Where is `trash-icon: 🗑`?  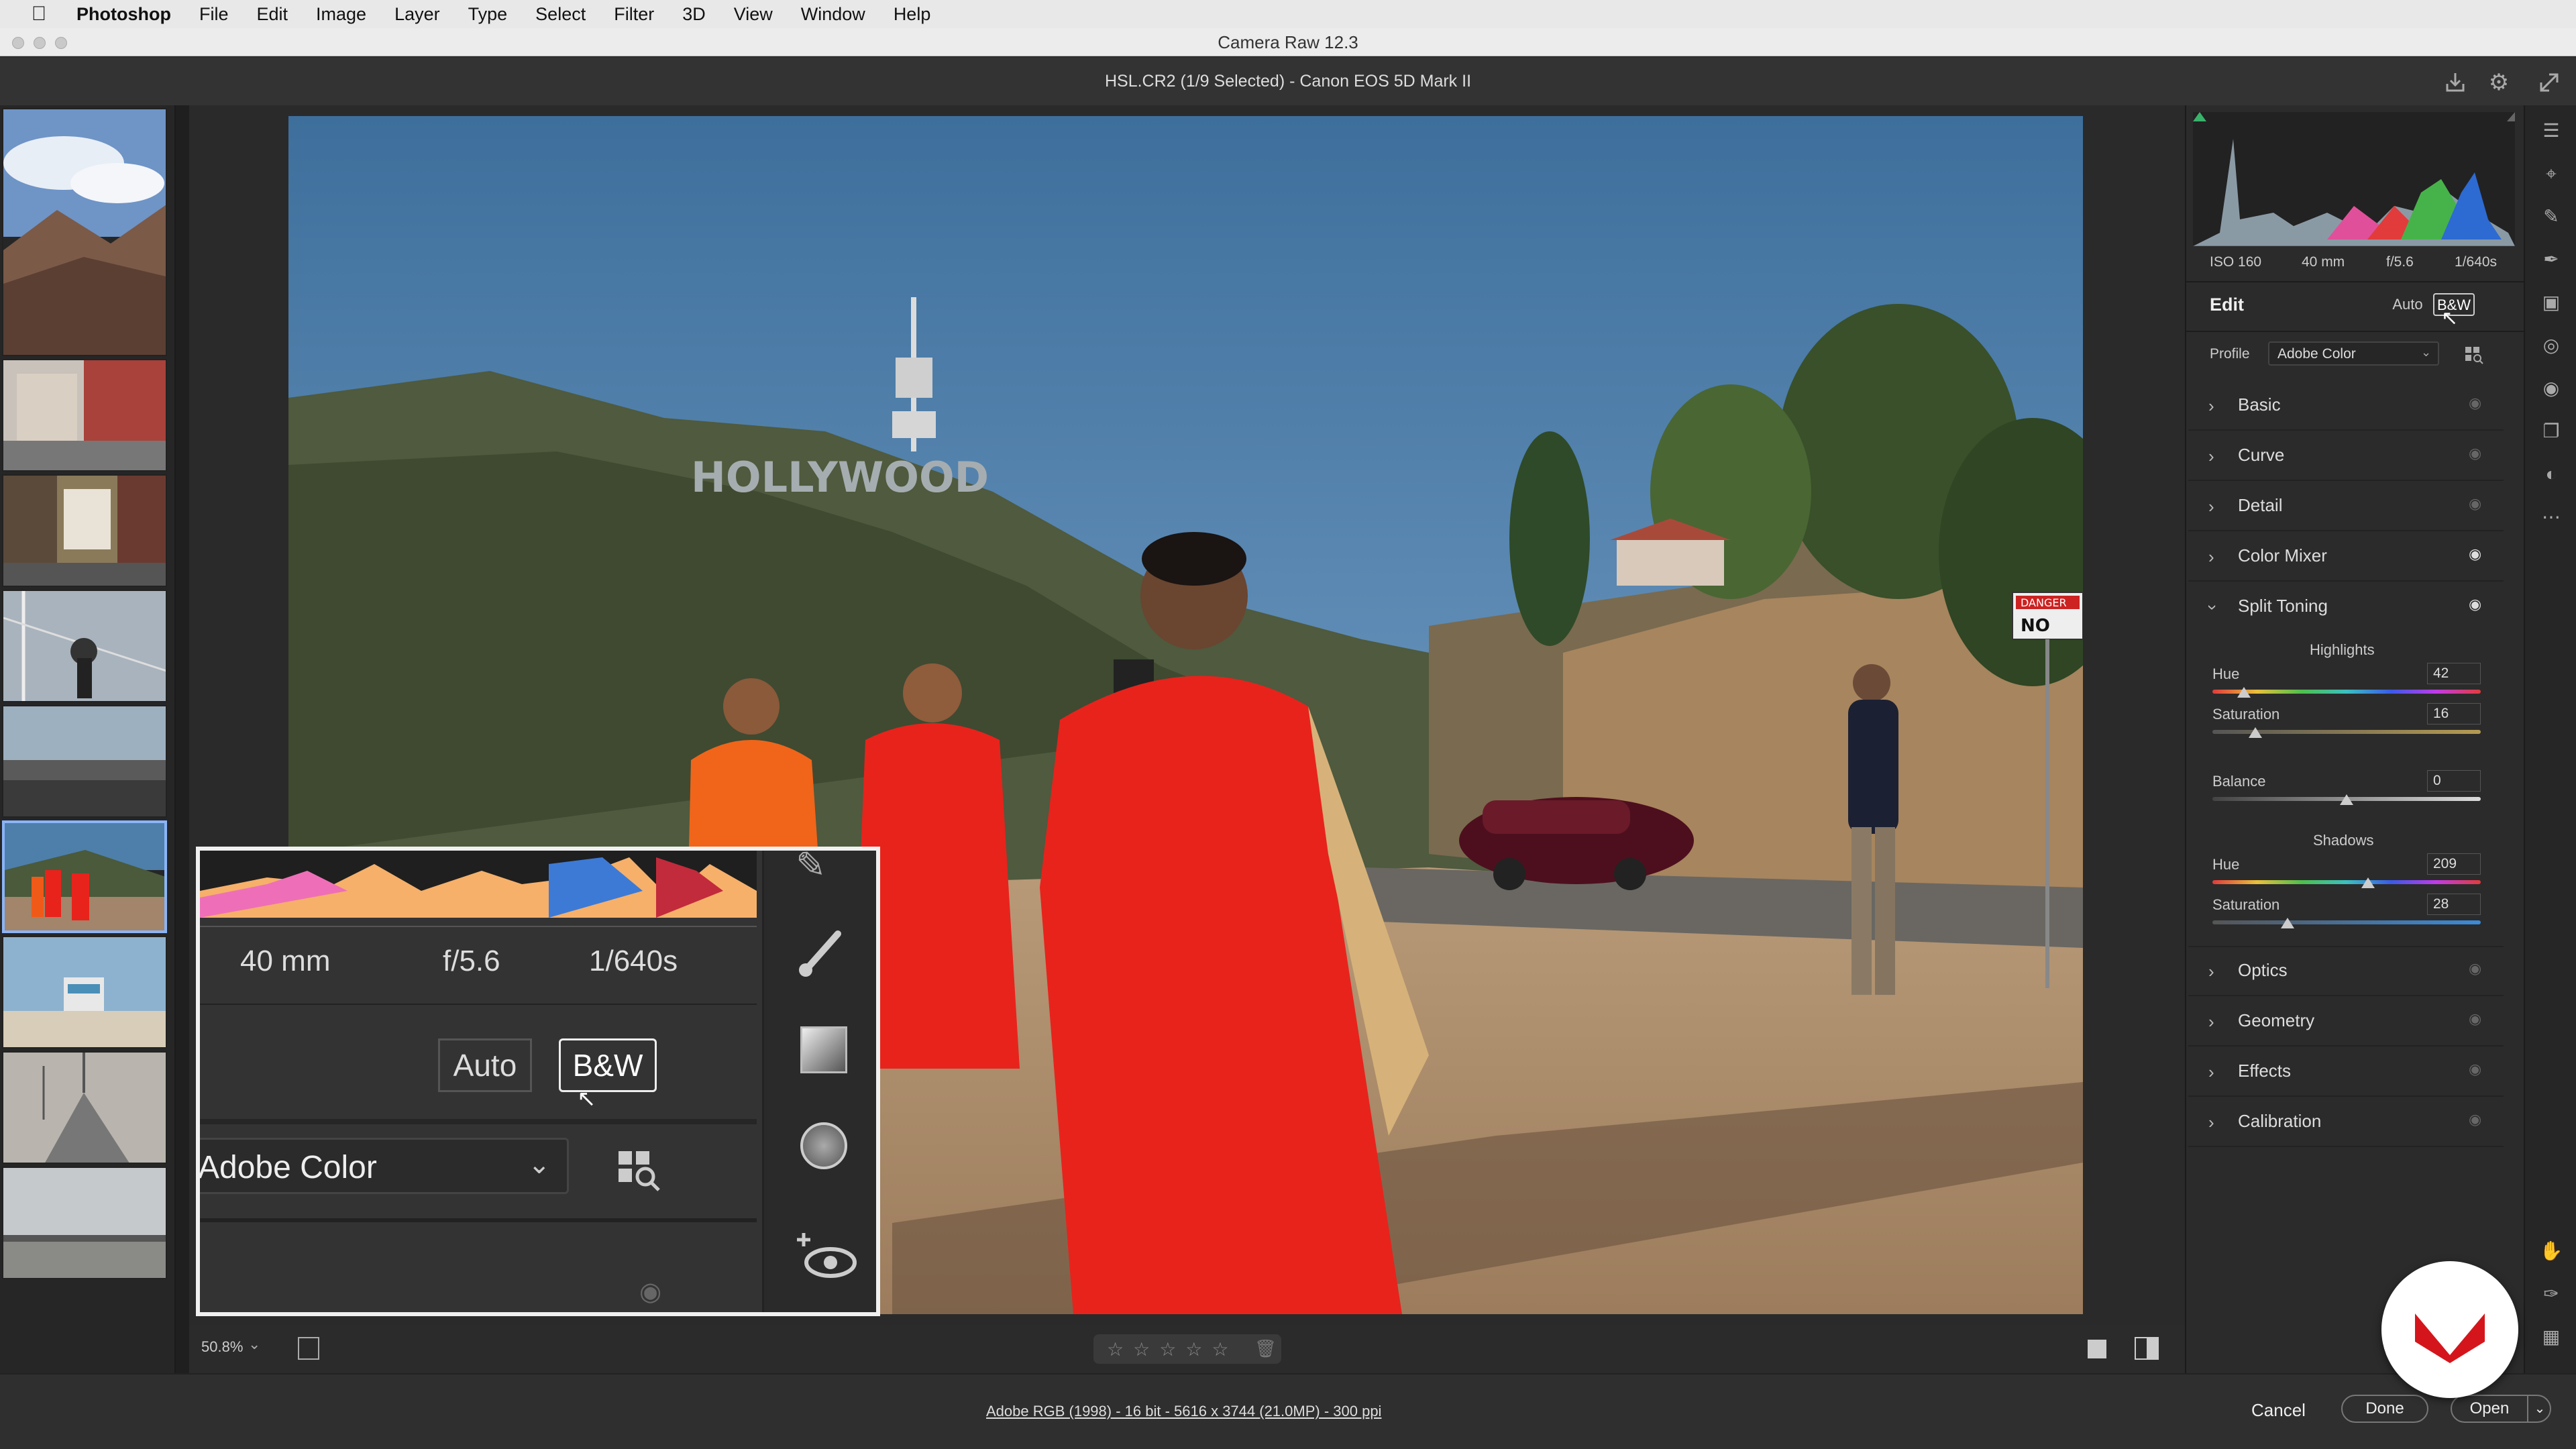 trash-icon: 🗑 is located at coordinates (1265, 1348).